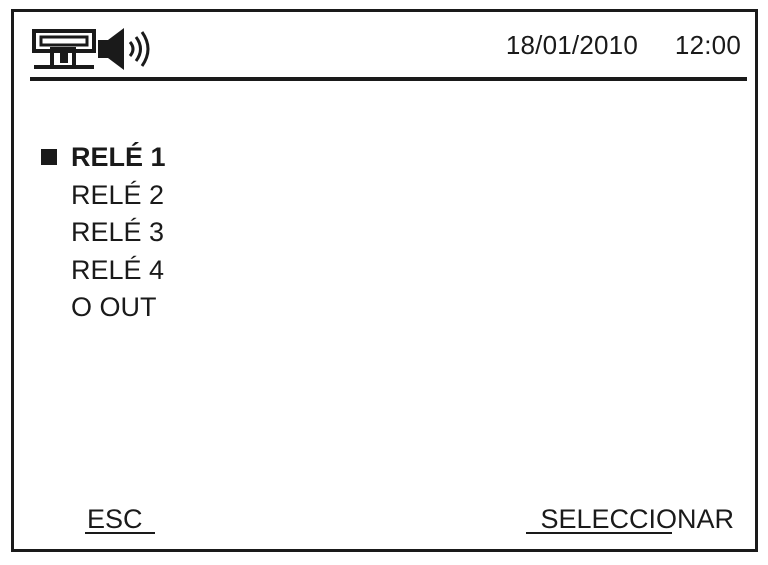 The height and width of the screenshot is (565, 768). What do you see at coordinates (118, 194) in the screenshot?
I see `menu-item-label: RELÉ 2` at bounding box center [118, 194].